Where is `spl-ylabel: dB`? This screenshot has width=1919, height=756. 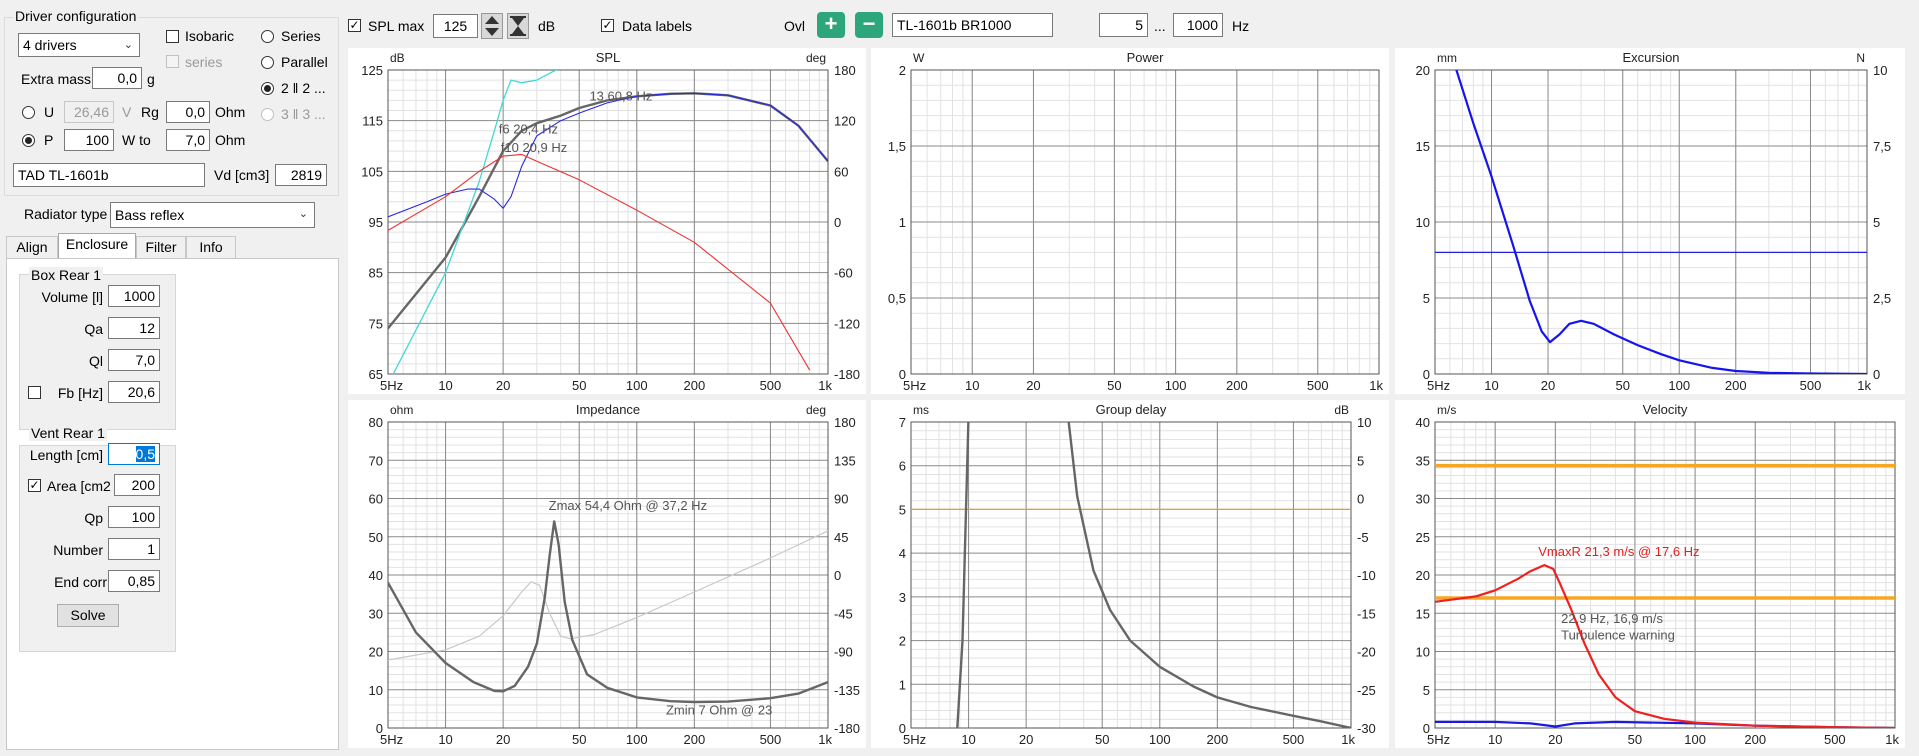 spl-ylabel: dB is located at coordinates (397, 58).